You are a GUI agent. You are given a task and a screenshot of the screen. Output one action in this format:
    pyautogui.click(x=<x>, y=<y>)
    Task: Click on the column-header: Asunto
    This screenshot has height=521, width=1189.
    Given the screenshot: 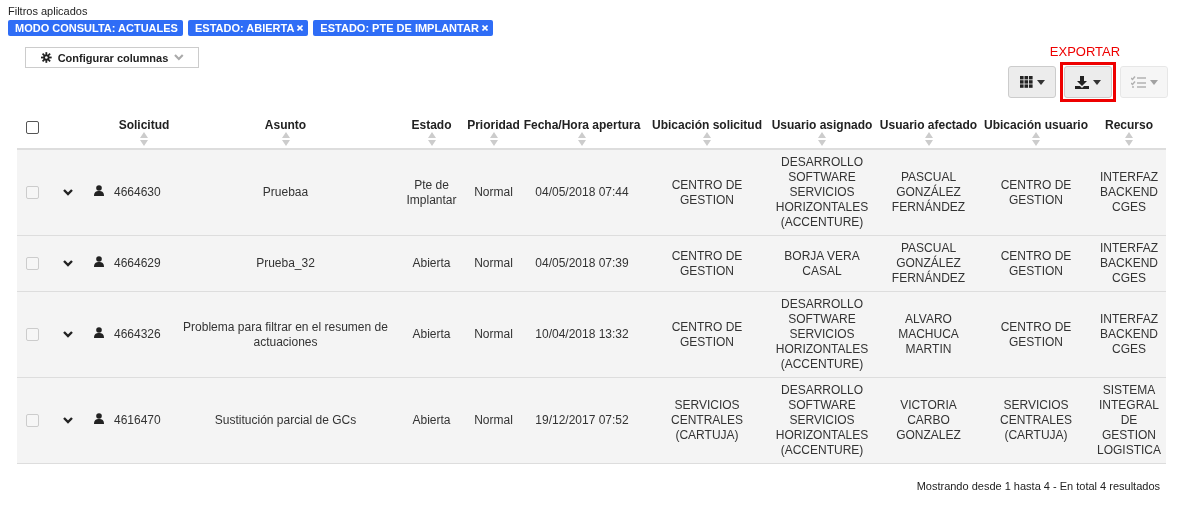 What is the action you would take?
    pyautogui.click(x=285, y=125)
    